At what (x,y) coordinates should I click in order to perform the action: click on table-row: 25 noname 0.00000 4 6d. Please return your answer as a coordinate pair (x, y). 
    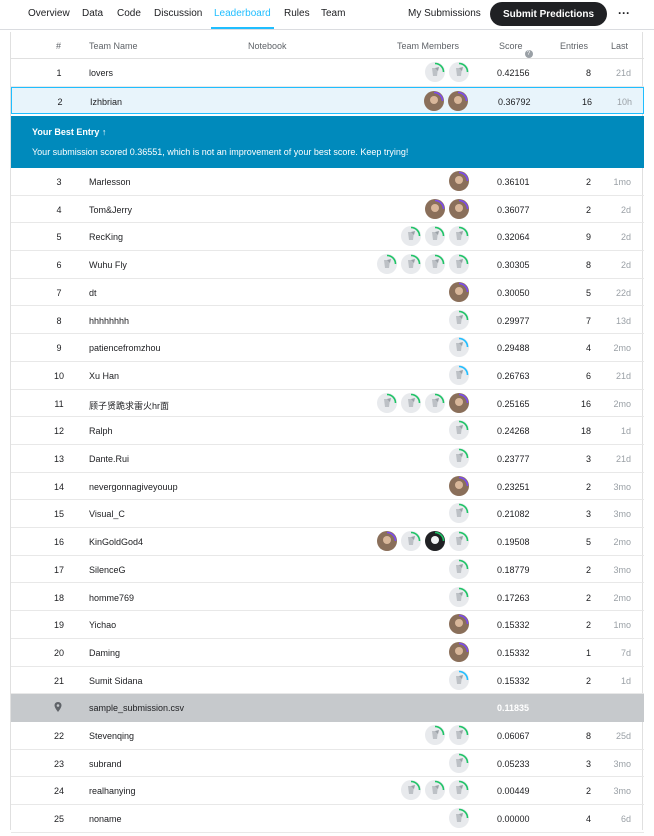
    Looking at the image, I should click on (327, 819).